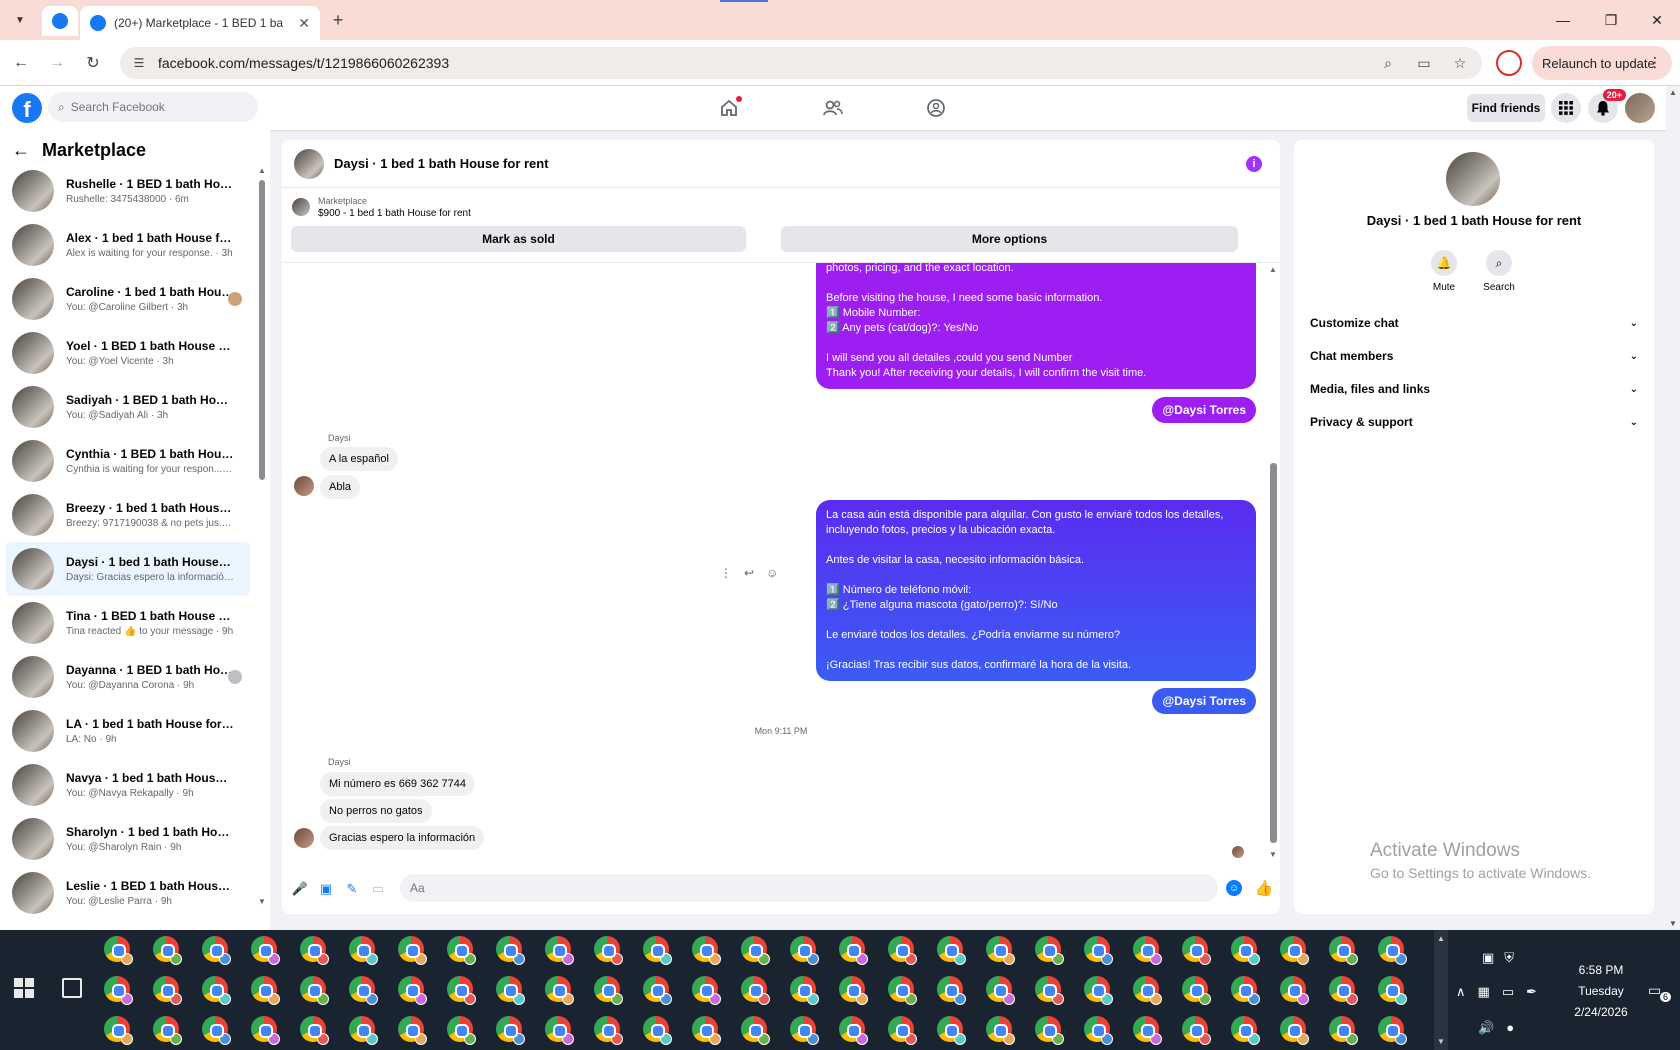 The image size is (1680, 1050). Describe the element at coordinates (93, 63) in the screenshot. I see `reload-icon: ↻` at that location.